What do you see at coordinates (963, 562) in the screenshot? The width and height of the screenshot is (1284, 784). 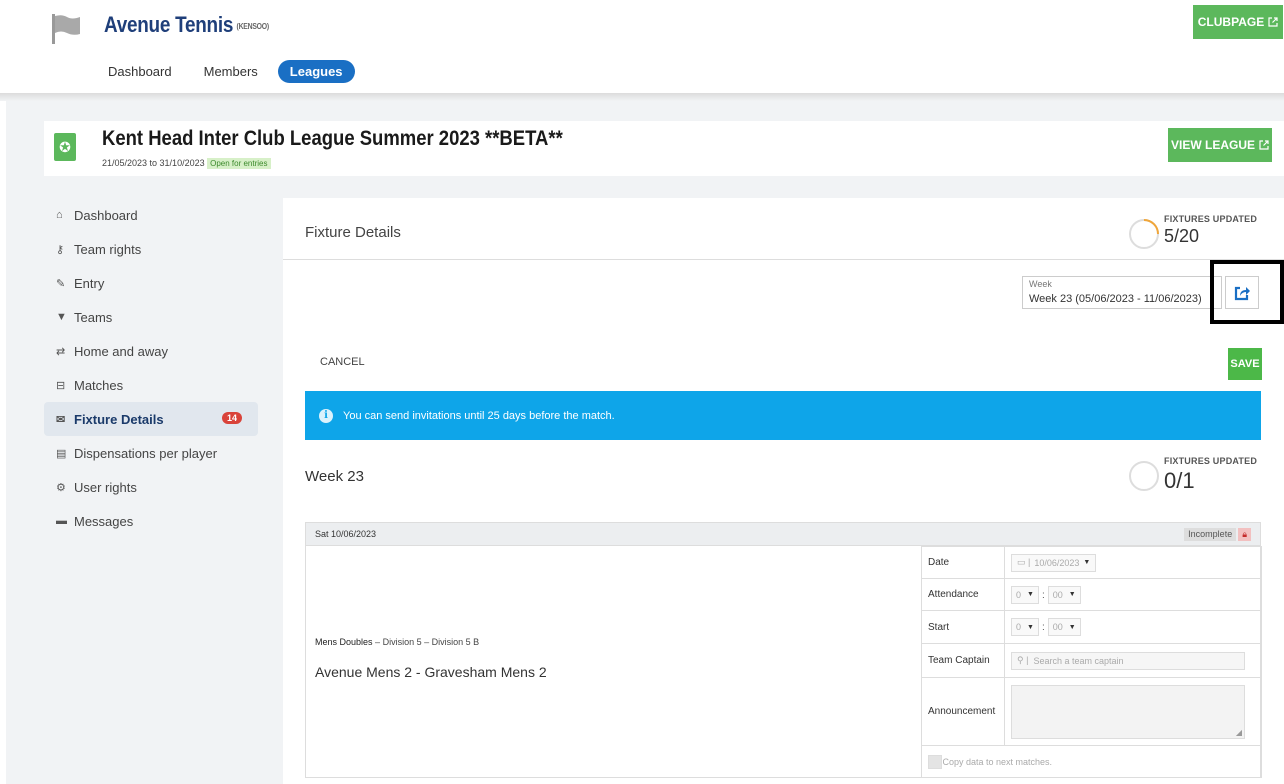 I see `date-label: Date` at bounding box center [963, 562].